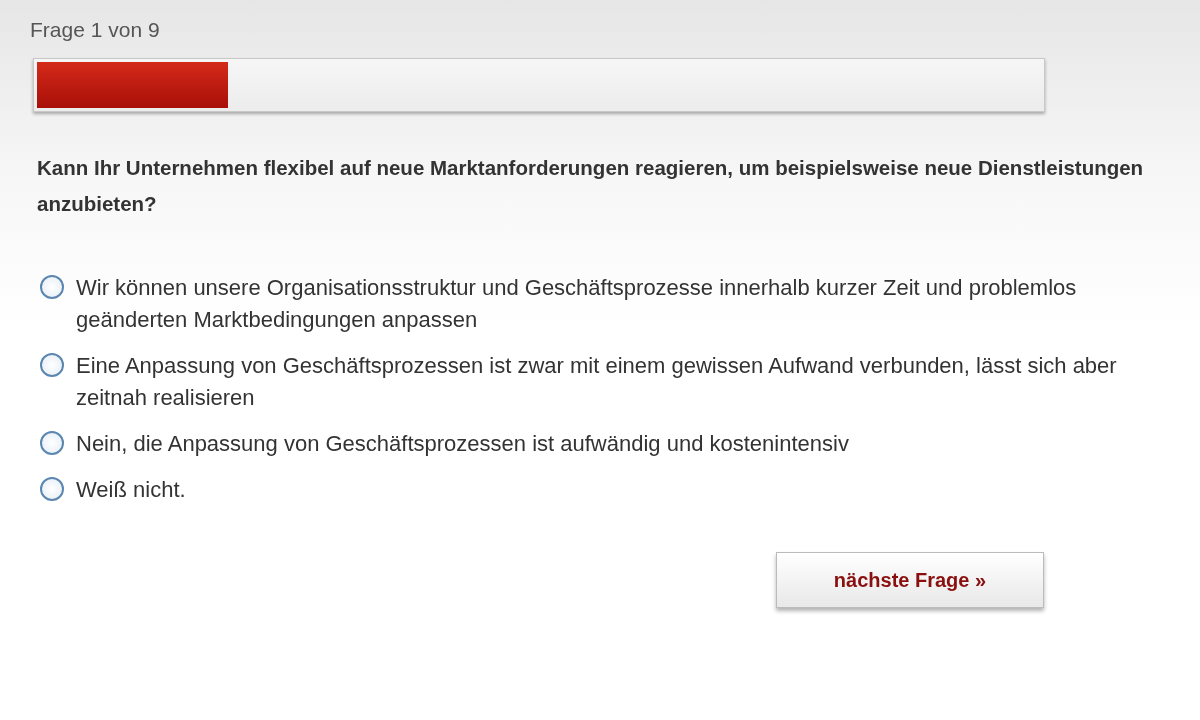 This screenshot has width=1200, height=720. Describe the element at coordinates (591, 186) in the screenshot. I see `question-text: Kann Ihr Unternehmen flexibel auf neue Marktanforderungen reagieren, um beispielsweise neue Dienstleistungen anzubieten?` at that location.